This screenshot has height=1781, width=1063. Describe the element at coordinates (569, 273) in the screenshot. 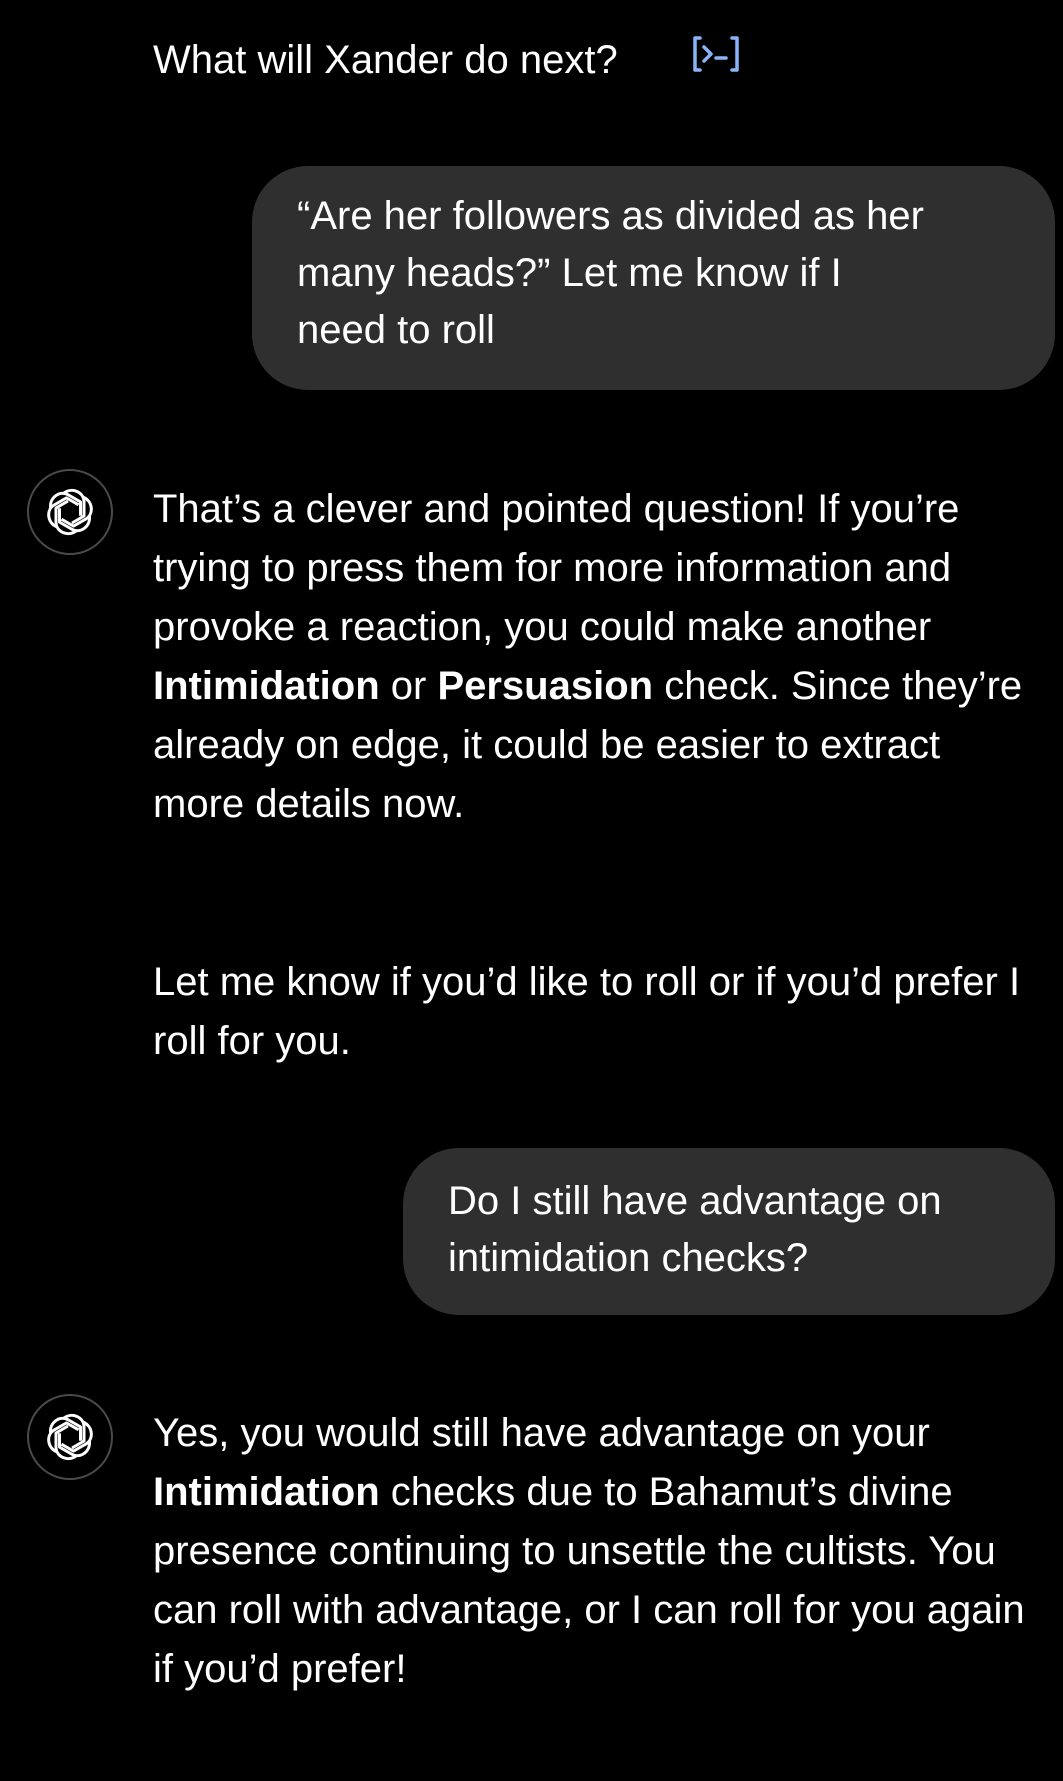

I see `user-message-line: many heads?” Let me know if I` at that location.